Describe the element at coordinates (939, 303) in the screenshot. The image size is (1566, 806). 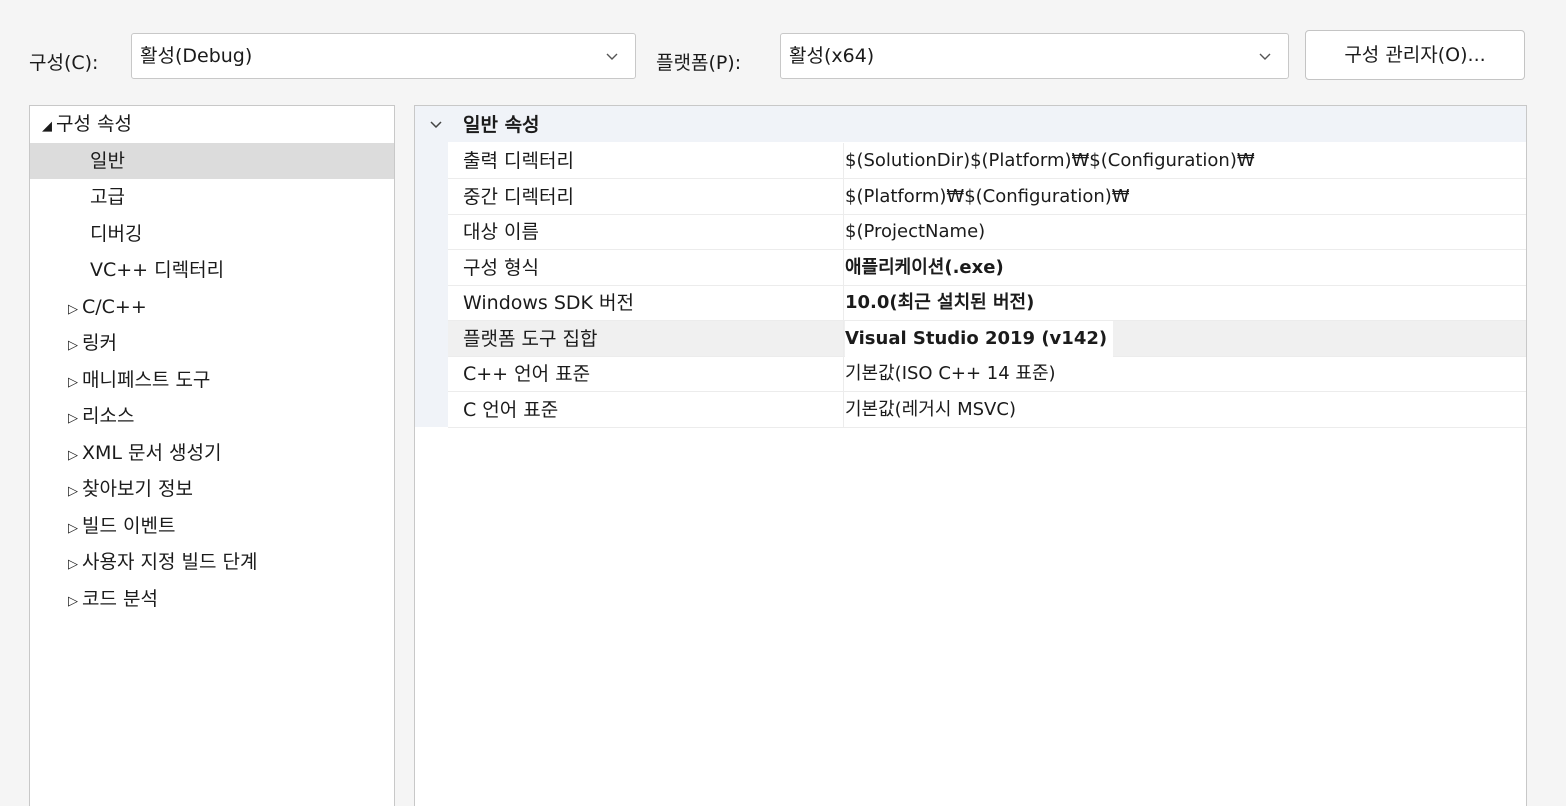
I see `property-value: 10.0(최근 설치된 버전)` at that location.